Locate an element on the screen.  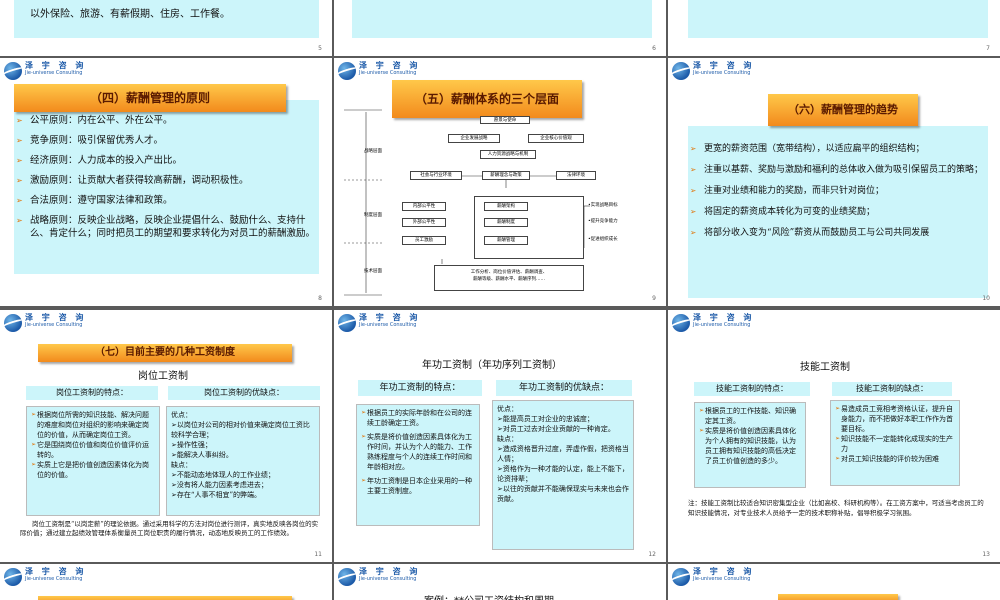
diagram-box: 外部公平性 is located at coordinates (424, 222).